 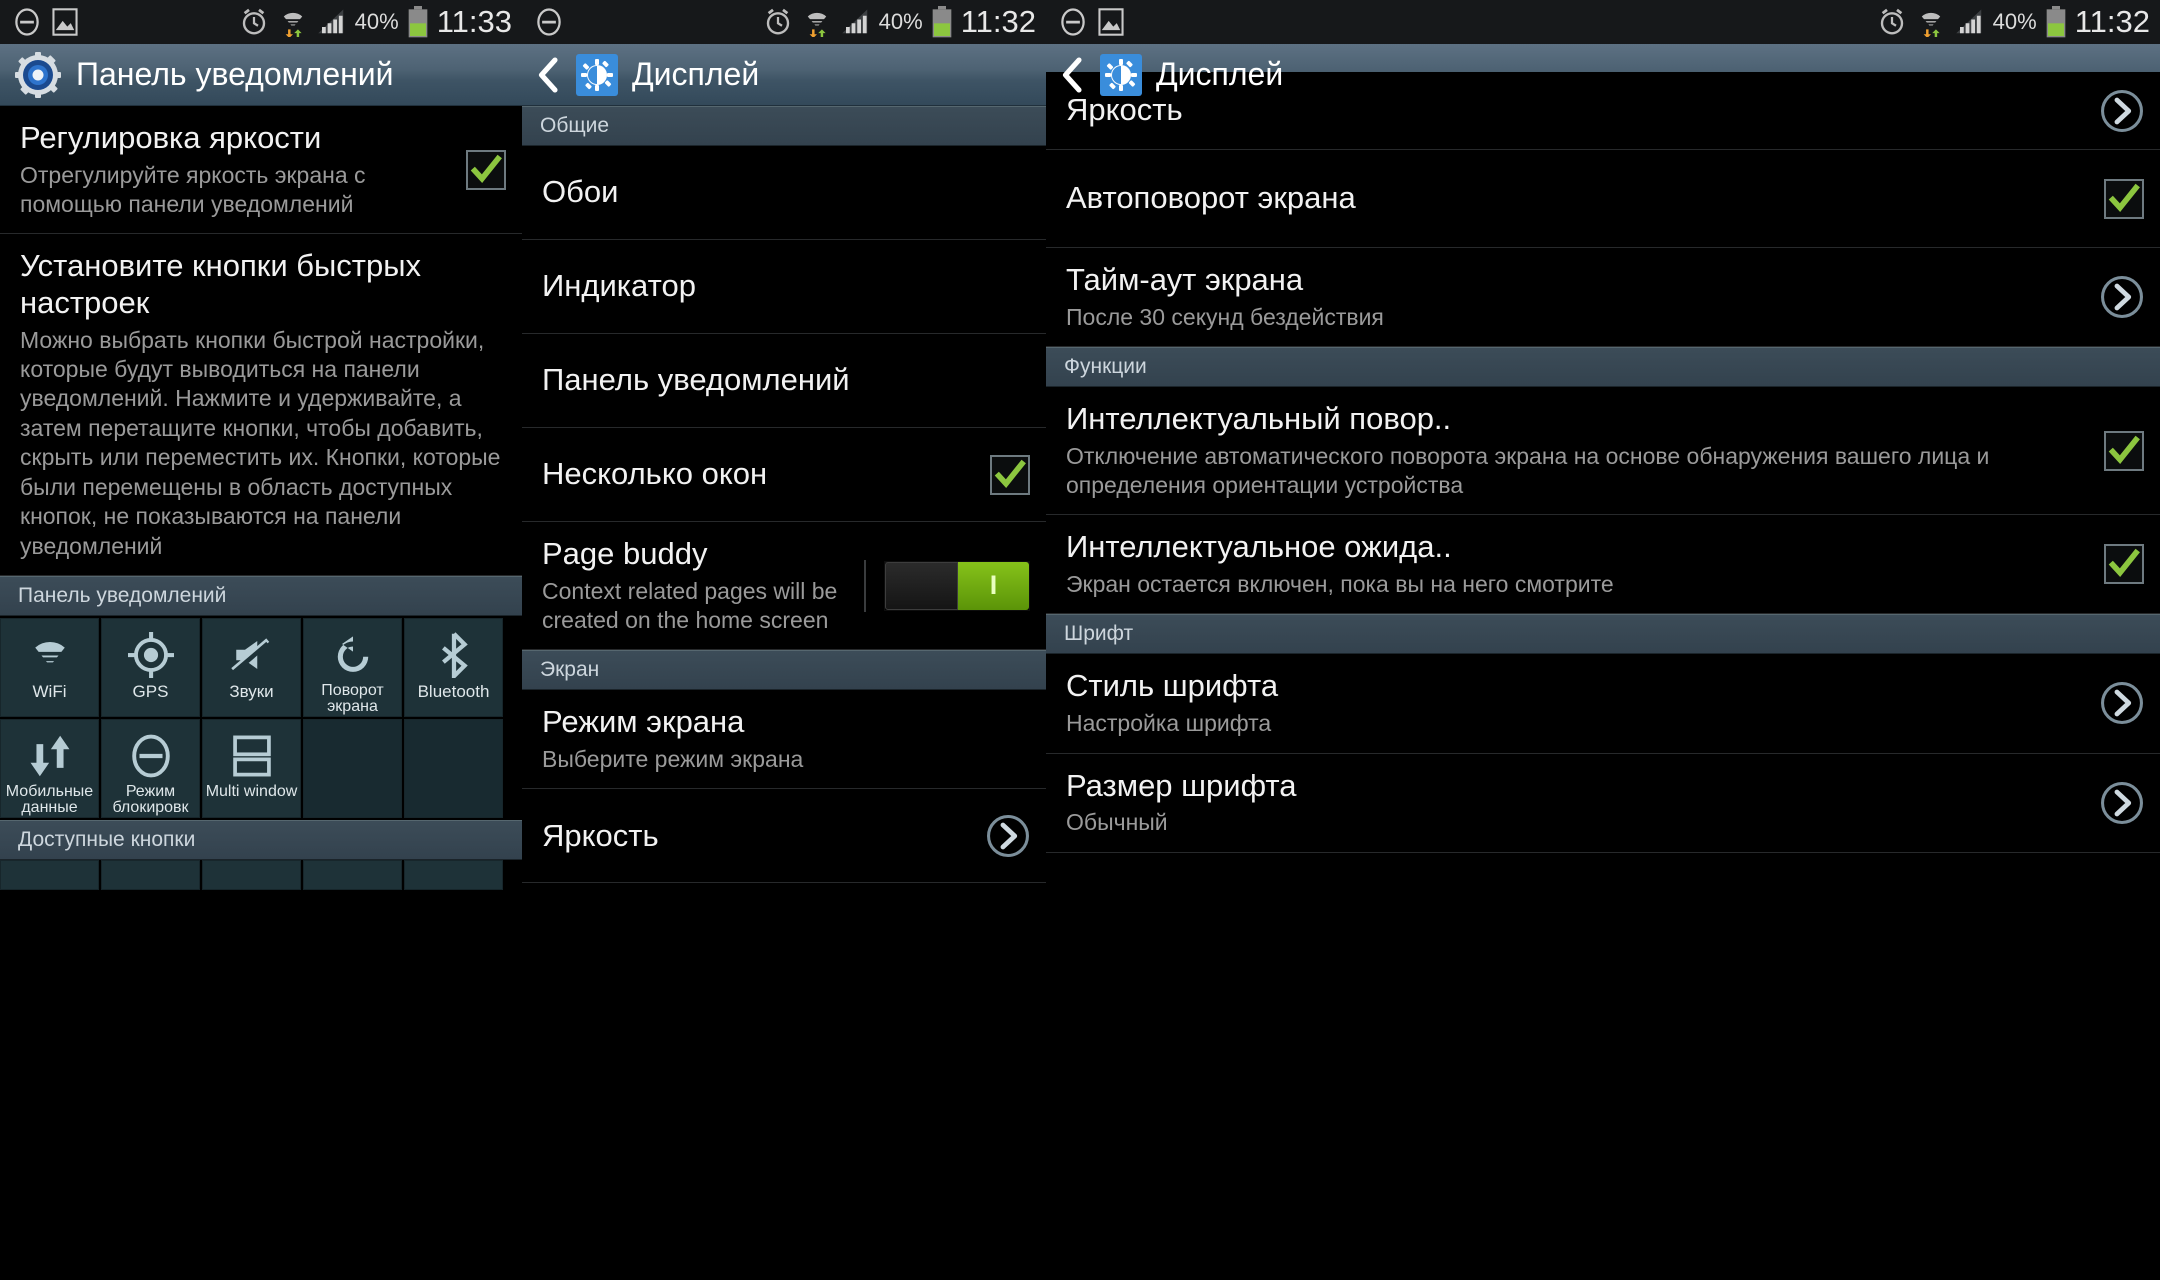 I want to click on section-header-functions: Функции, so click(x=1603, y=367).